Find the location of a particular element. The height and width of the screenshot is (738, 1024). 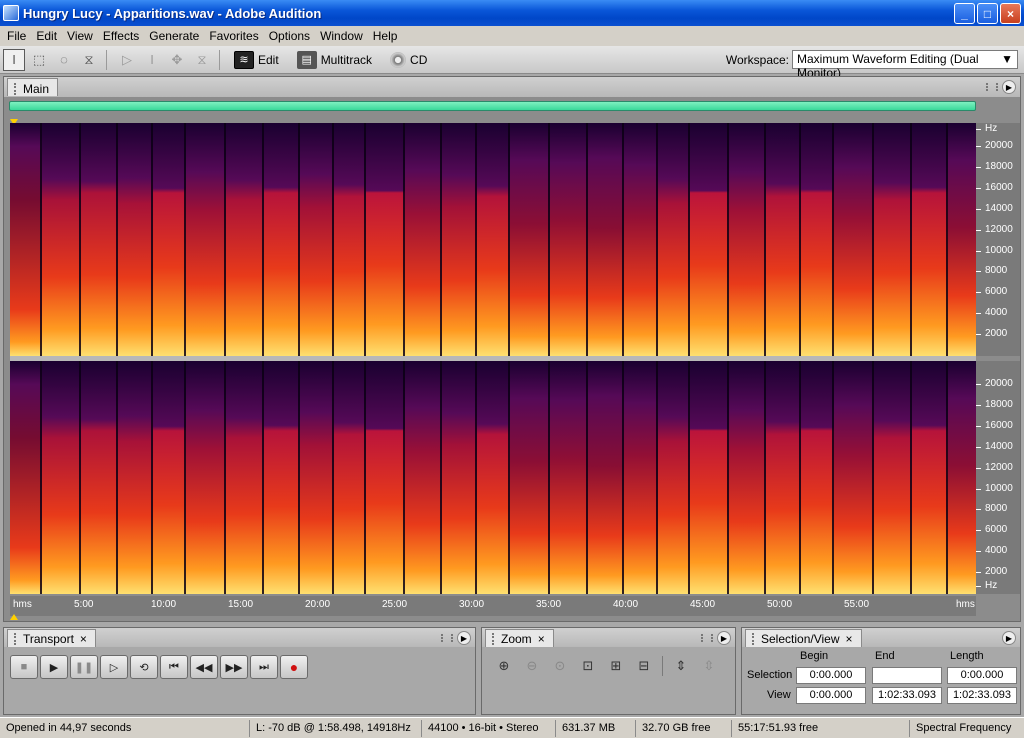

cd-view-button: CD is located at coordinates (409, 59).